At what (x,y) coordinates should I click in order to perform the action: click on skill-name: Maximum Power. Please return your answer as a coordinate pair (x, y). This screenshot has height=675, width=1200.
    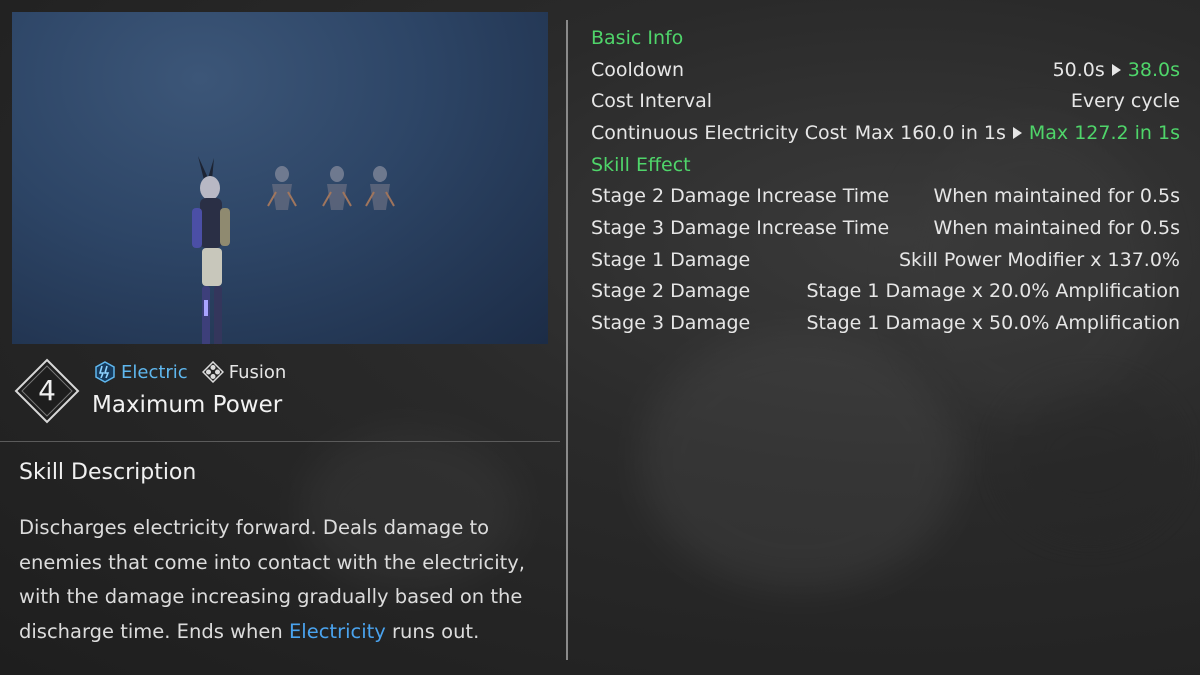
    Looking at the image, I should click on (187, 405).